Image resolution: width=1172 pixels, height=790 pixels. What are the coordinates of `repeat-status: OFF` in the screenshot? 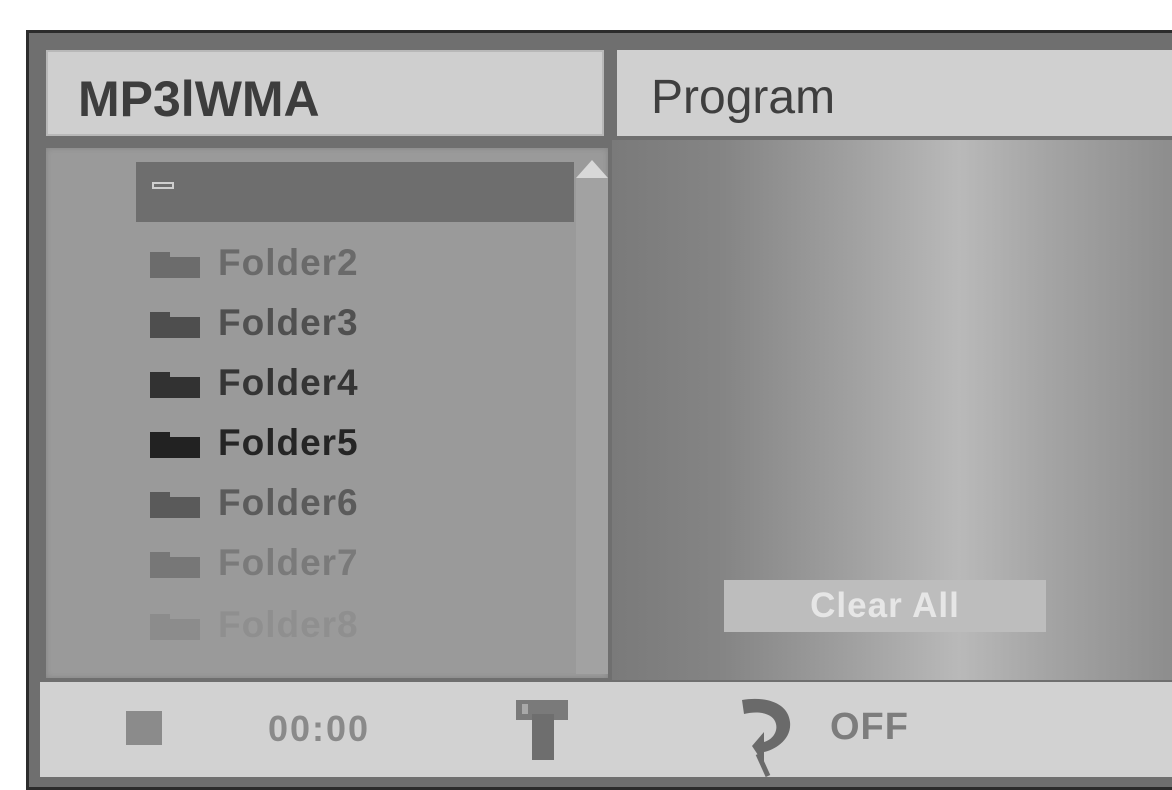 It's located at (869, 727).